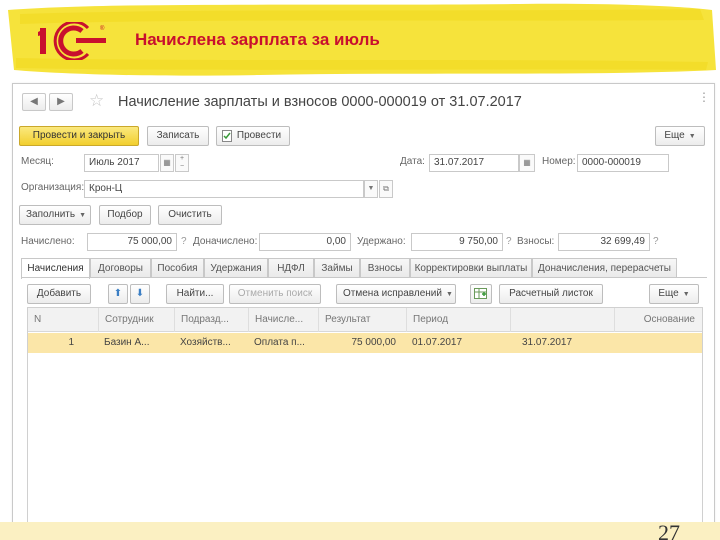  I want to click on organization-dropdown-icon: ▼, so click(371, 189).